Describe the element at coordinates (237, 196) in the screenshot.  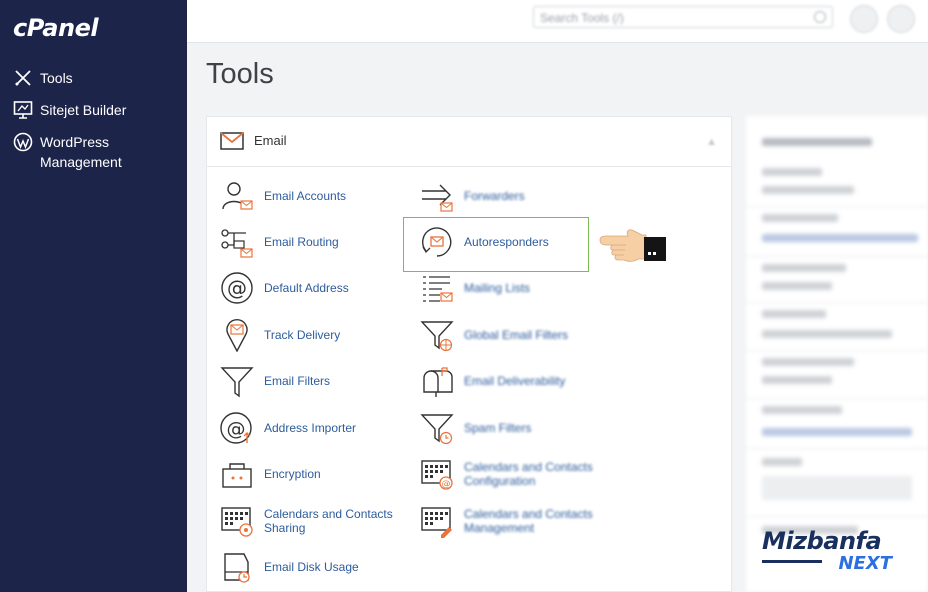
I see `email-accounts-icon` at that location.